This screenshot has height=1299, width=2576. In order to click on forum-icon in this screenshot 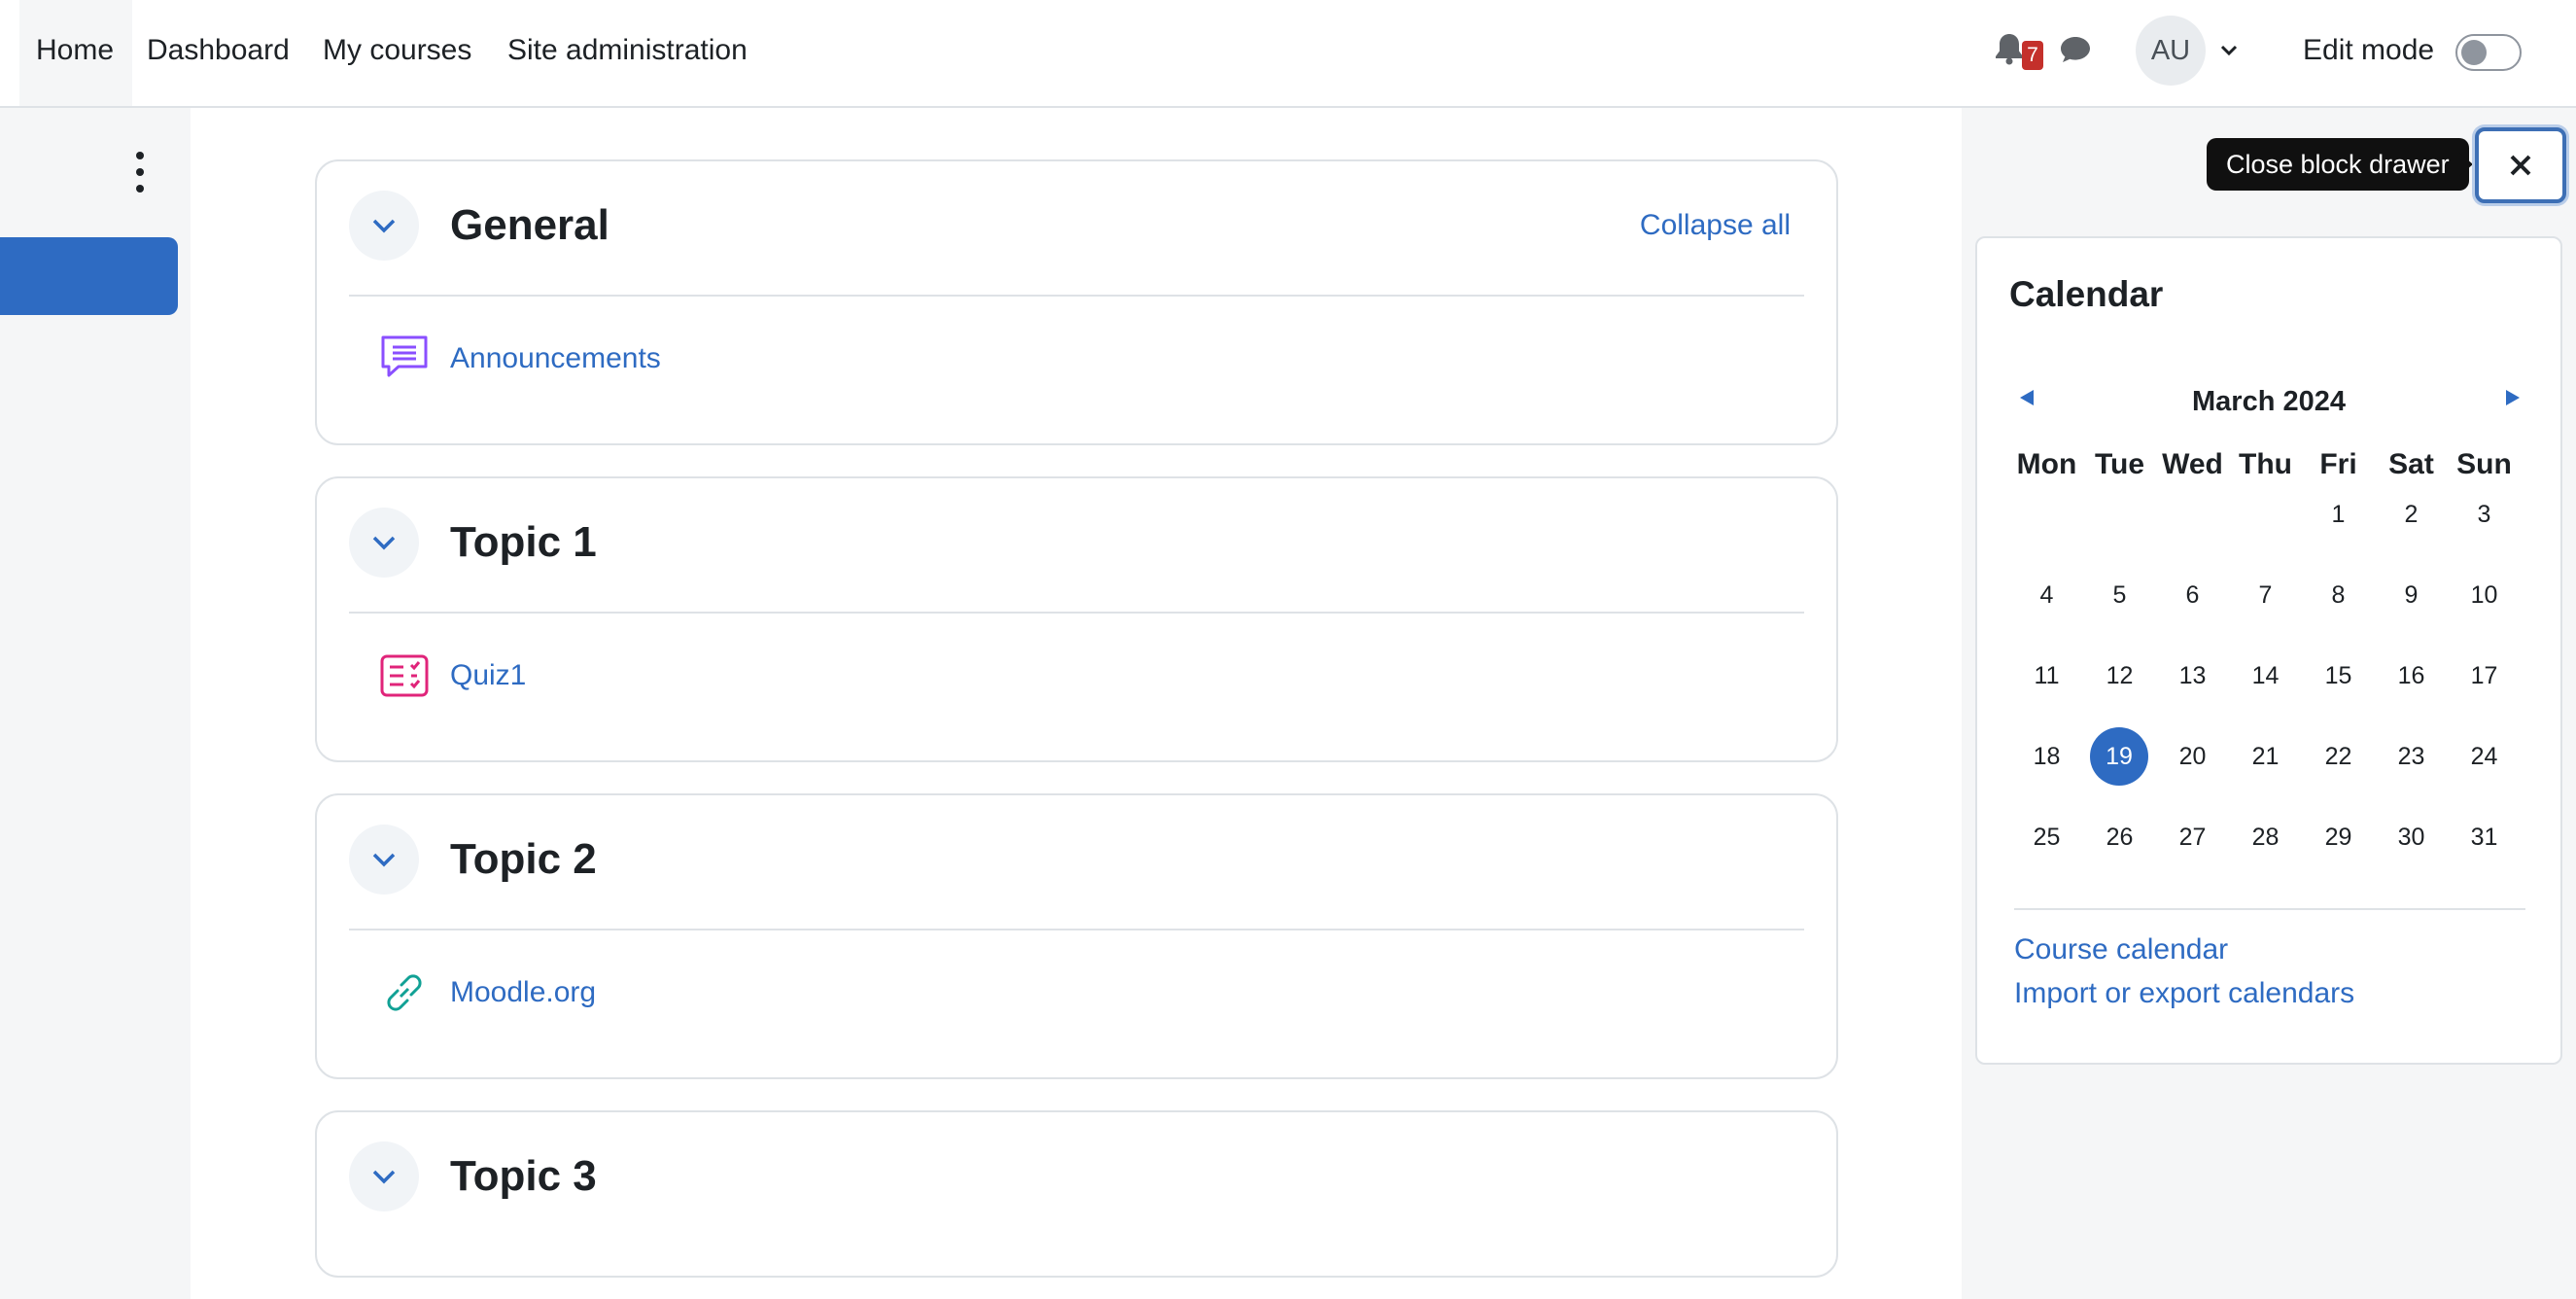, I will do `click(405, 359)`.